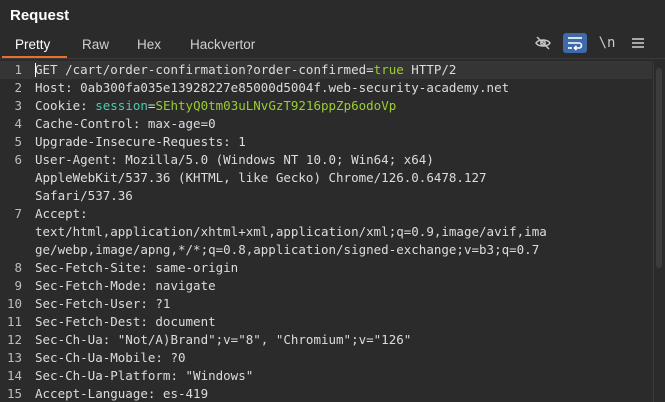 This screenshot has height=402, width=665. What do you see at coordinates (607, 43) in the screenshot?
I see `newline-icon: \n` at bounding box center [607, 43].